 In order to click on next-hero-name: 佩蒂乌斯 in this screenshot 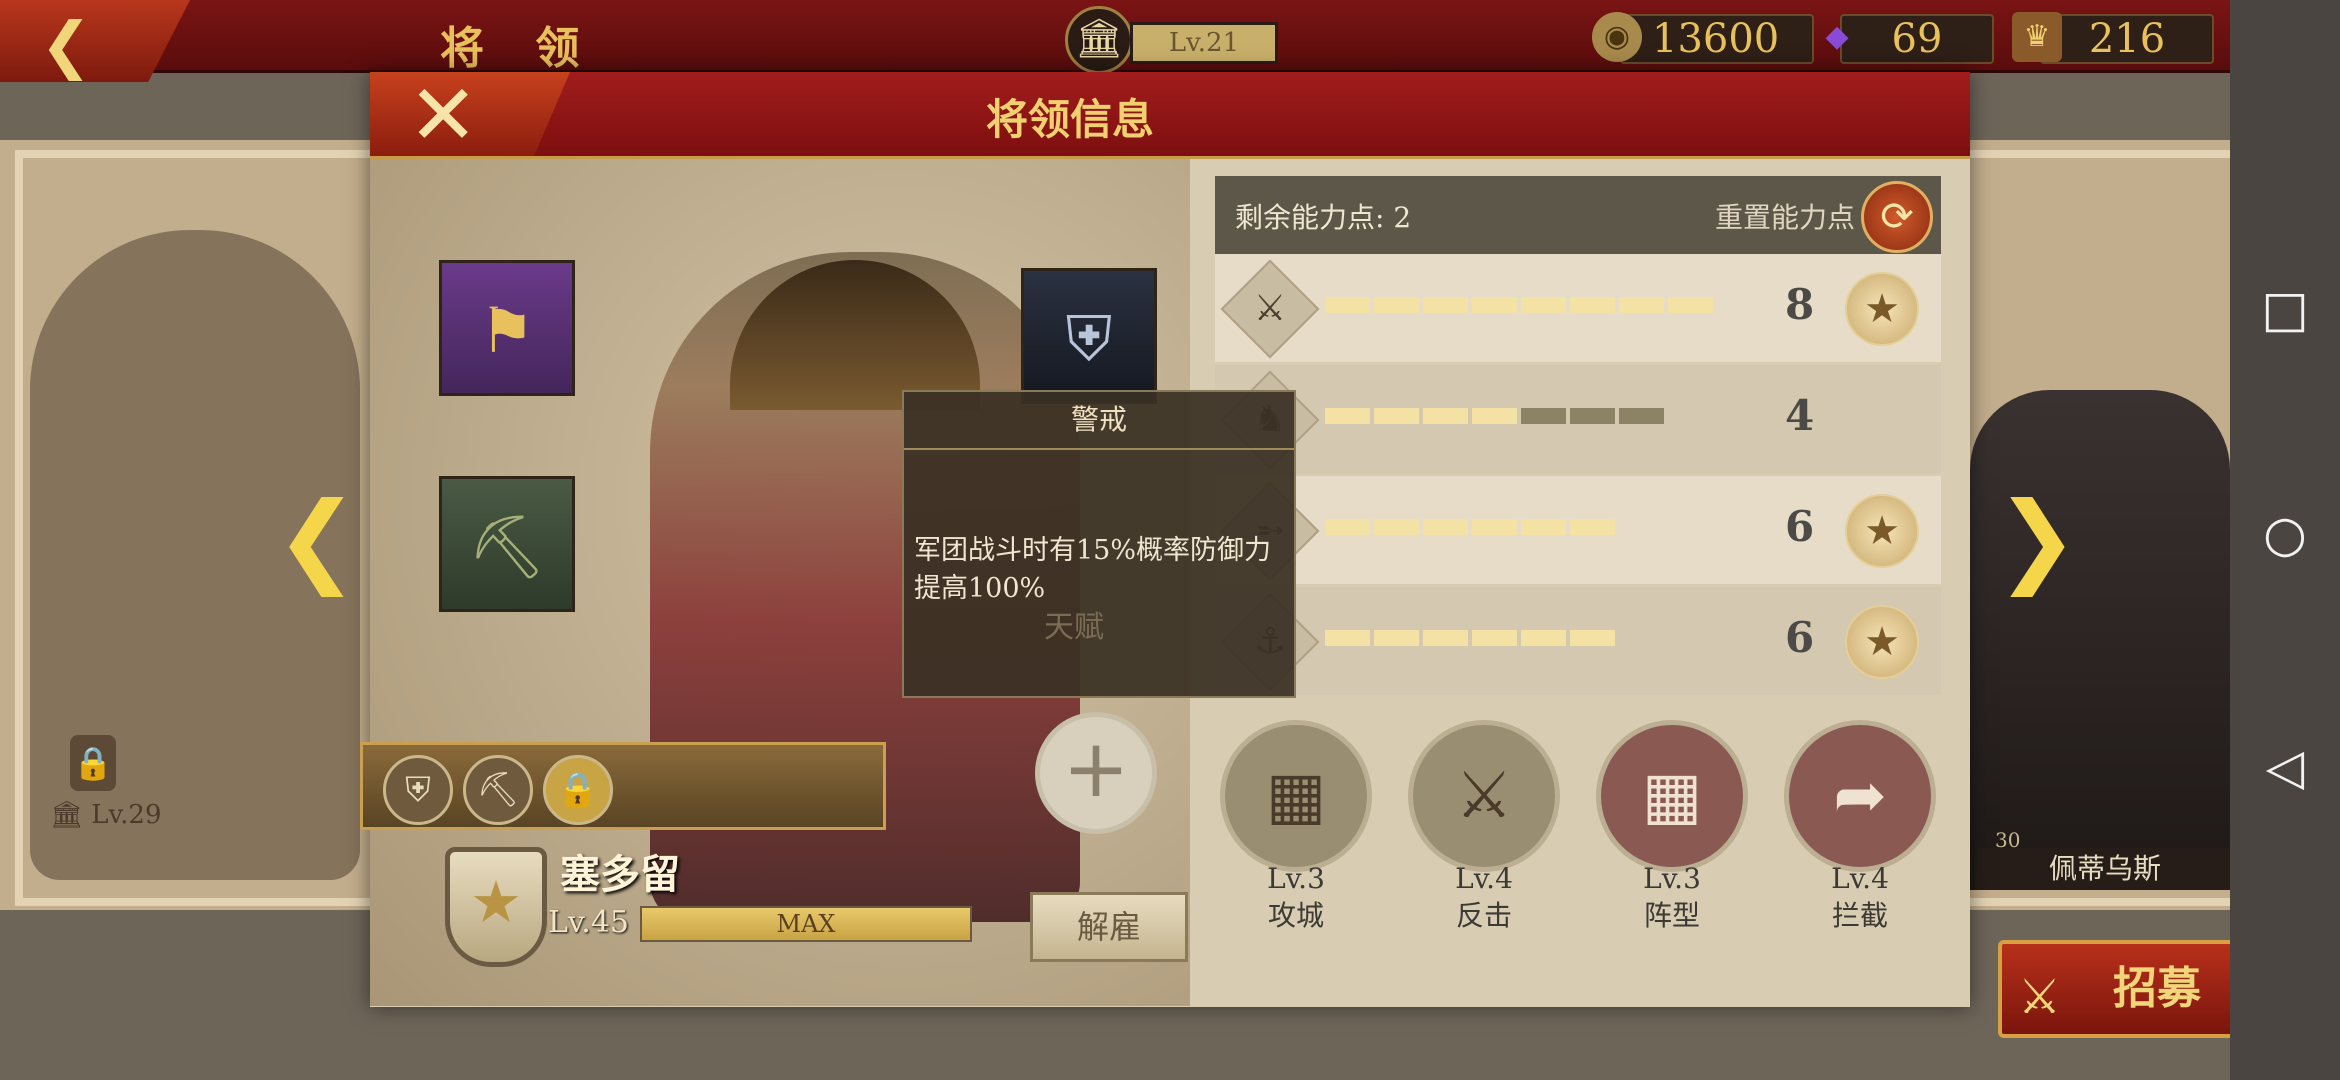, I will do `click(2105, 869)`.